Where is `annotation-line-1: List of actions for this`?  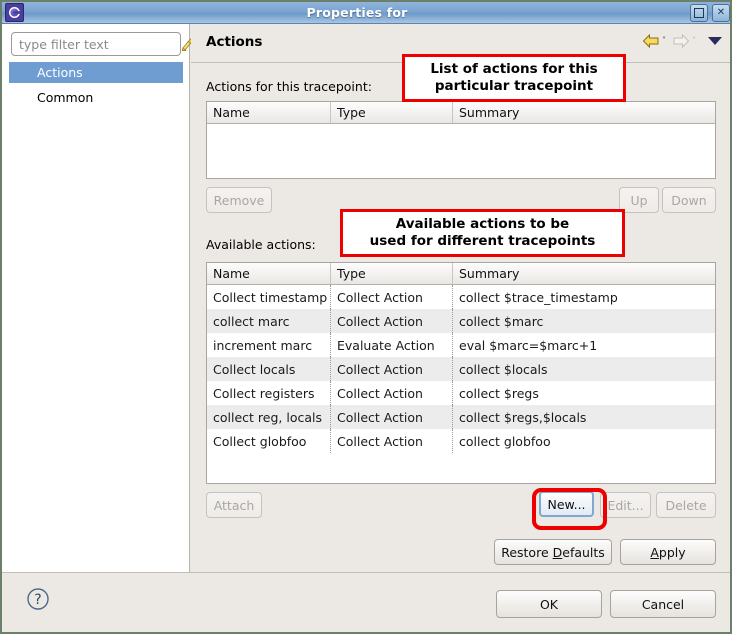
annotation-line-1: List of actions for this is located at coordinates (514, 68).